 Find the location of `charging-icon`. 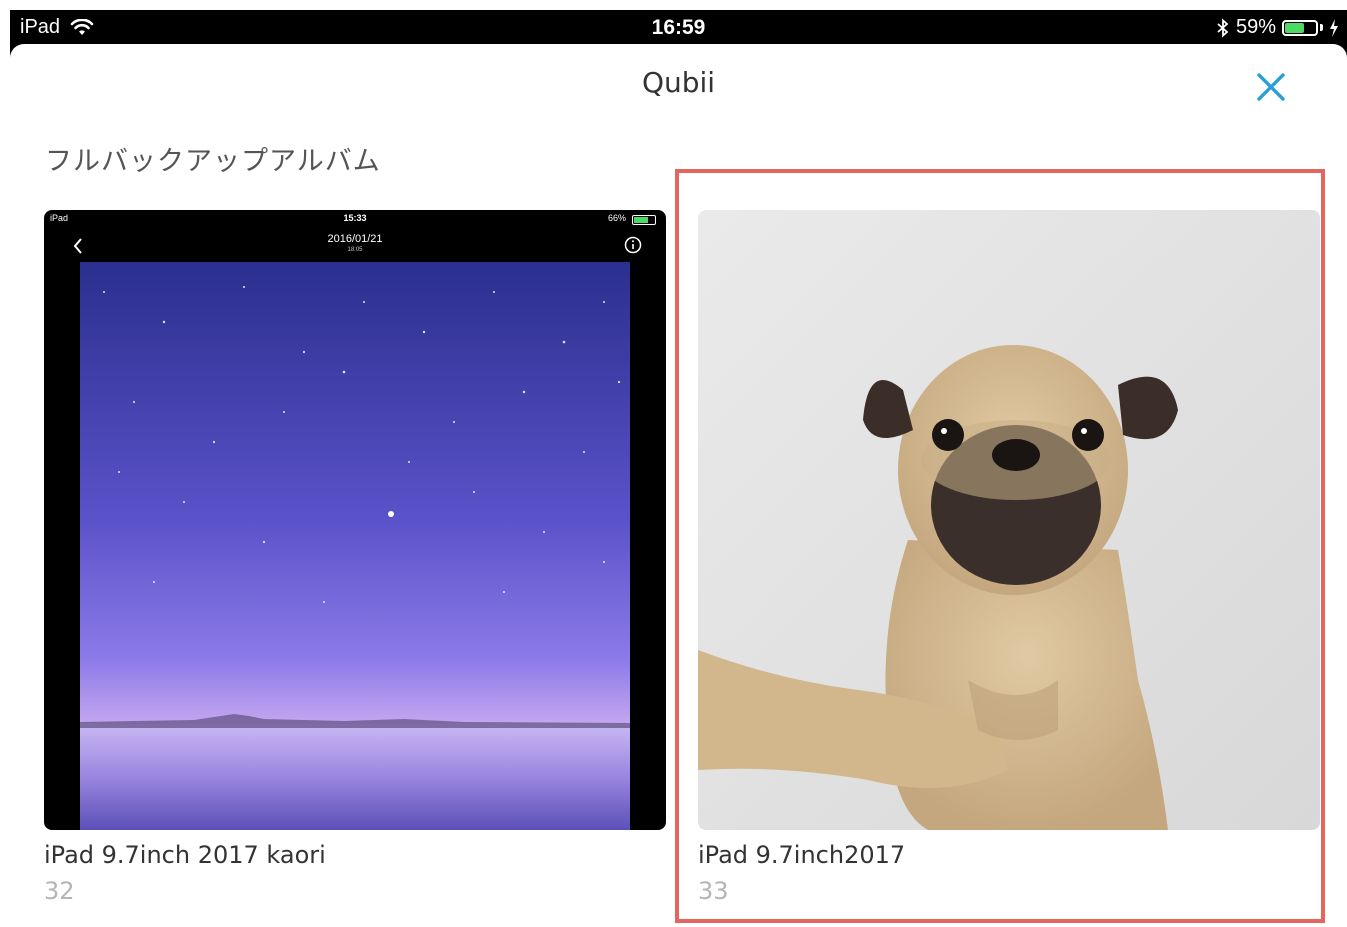

charging-icon is located at coordinates (1334, 27).